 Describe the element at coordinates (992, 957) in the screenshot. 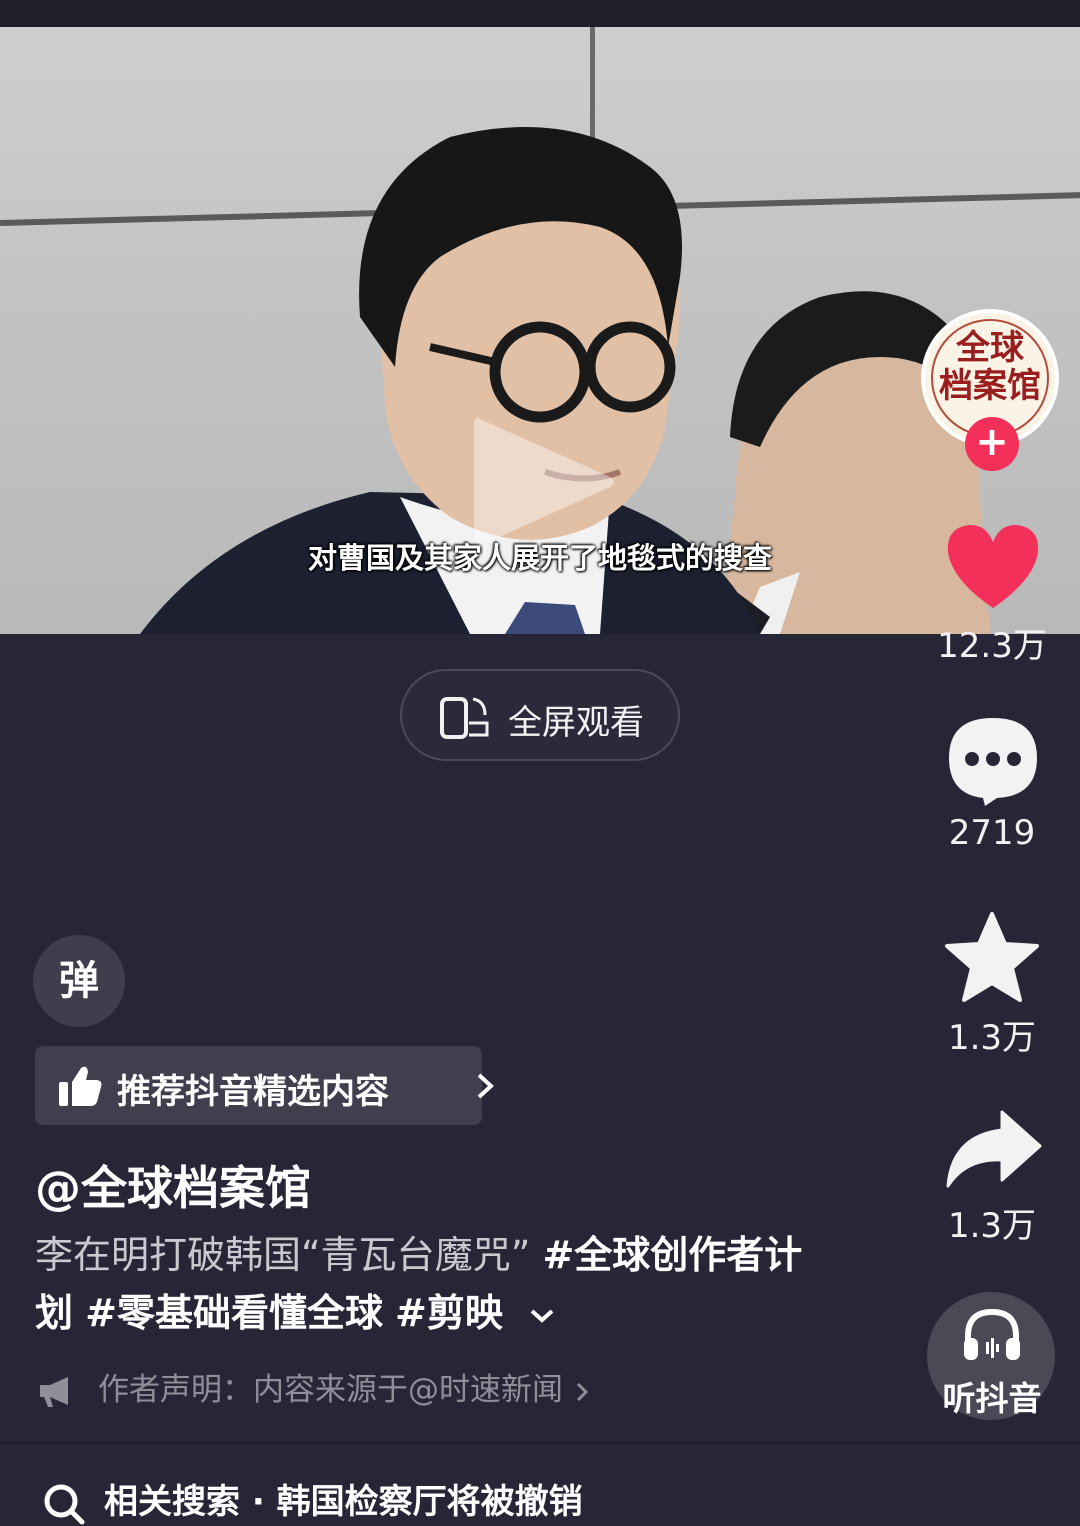

I see `star-icon` at that location.